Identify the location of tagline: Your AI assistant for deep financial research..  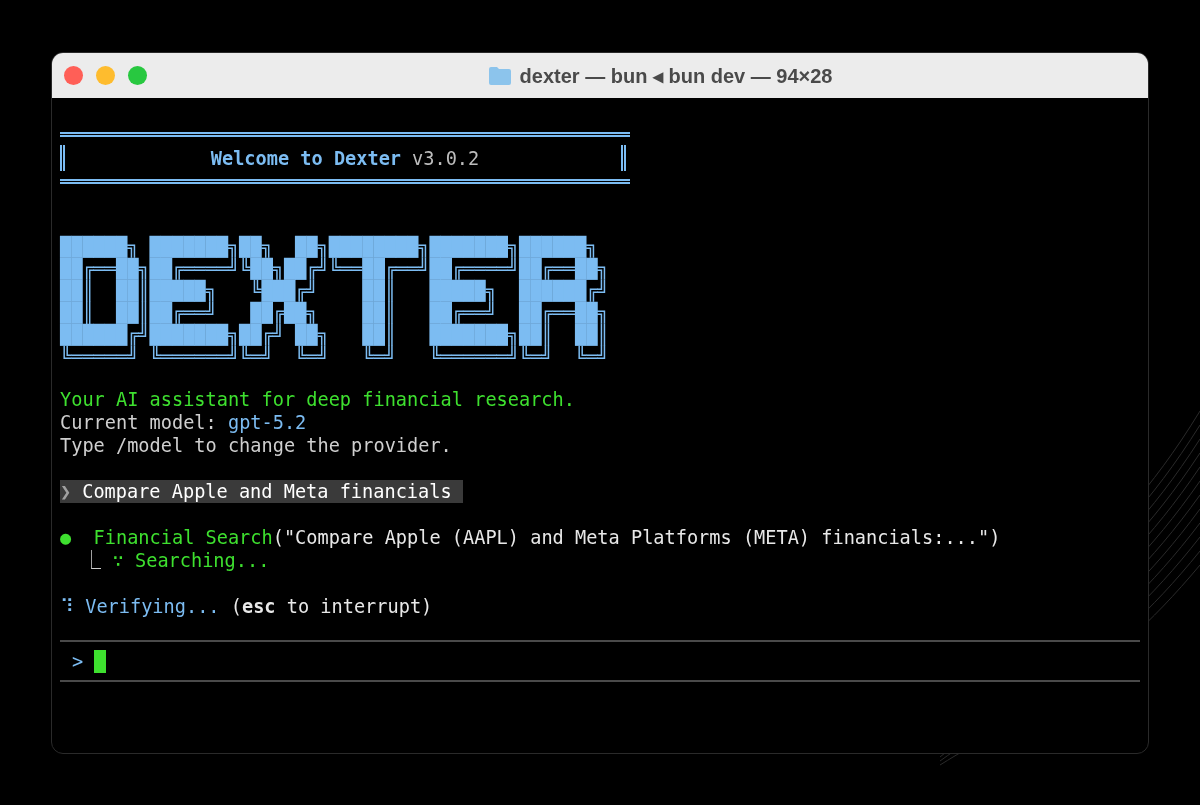
(317, 399).